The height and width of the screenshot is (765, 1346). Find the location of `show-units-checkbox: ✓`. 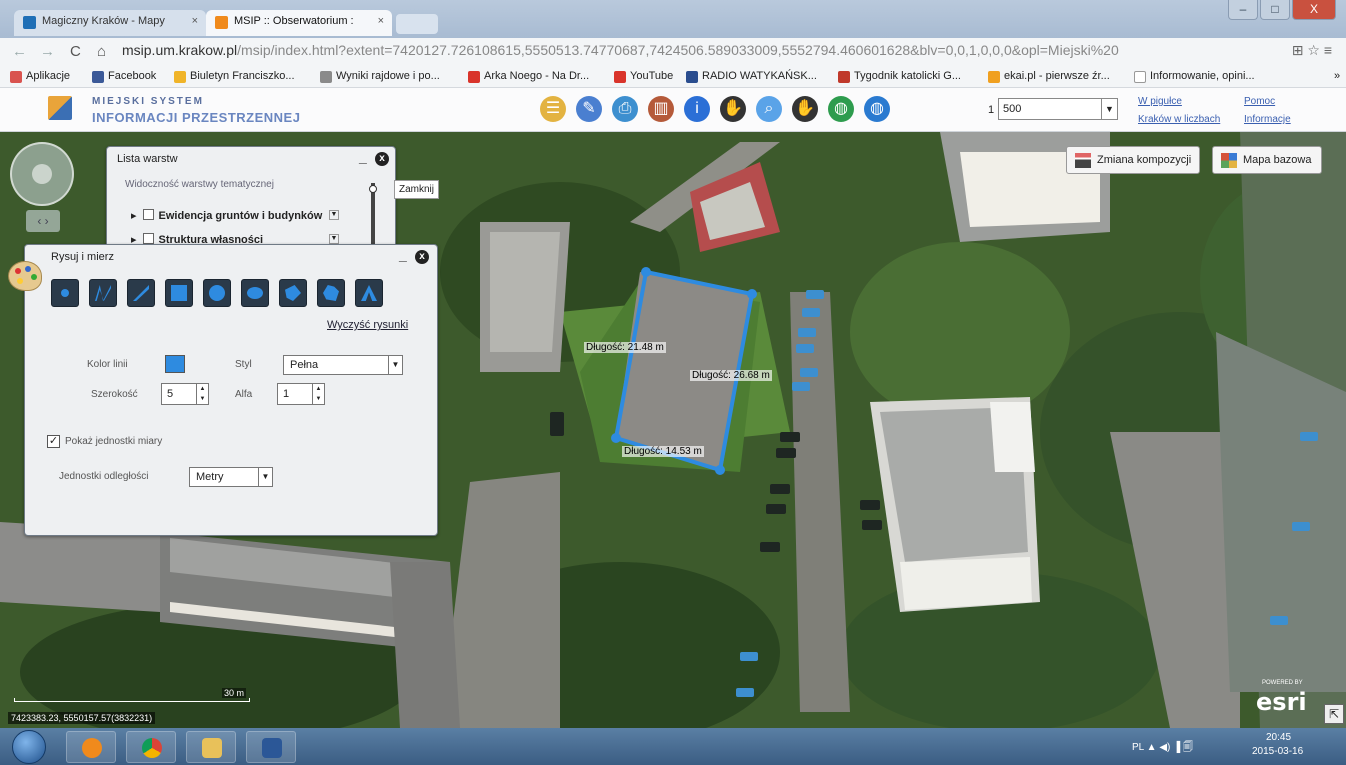

show-units-checkbox: ✓ is located at coordinates (53, 441).